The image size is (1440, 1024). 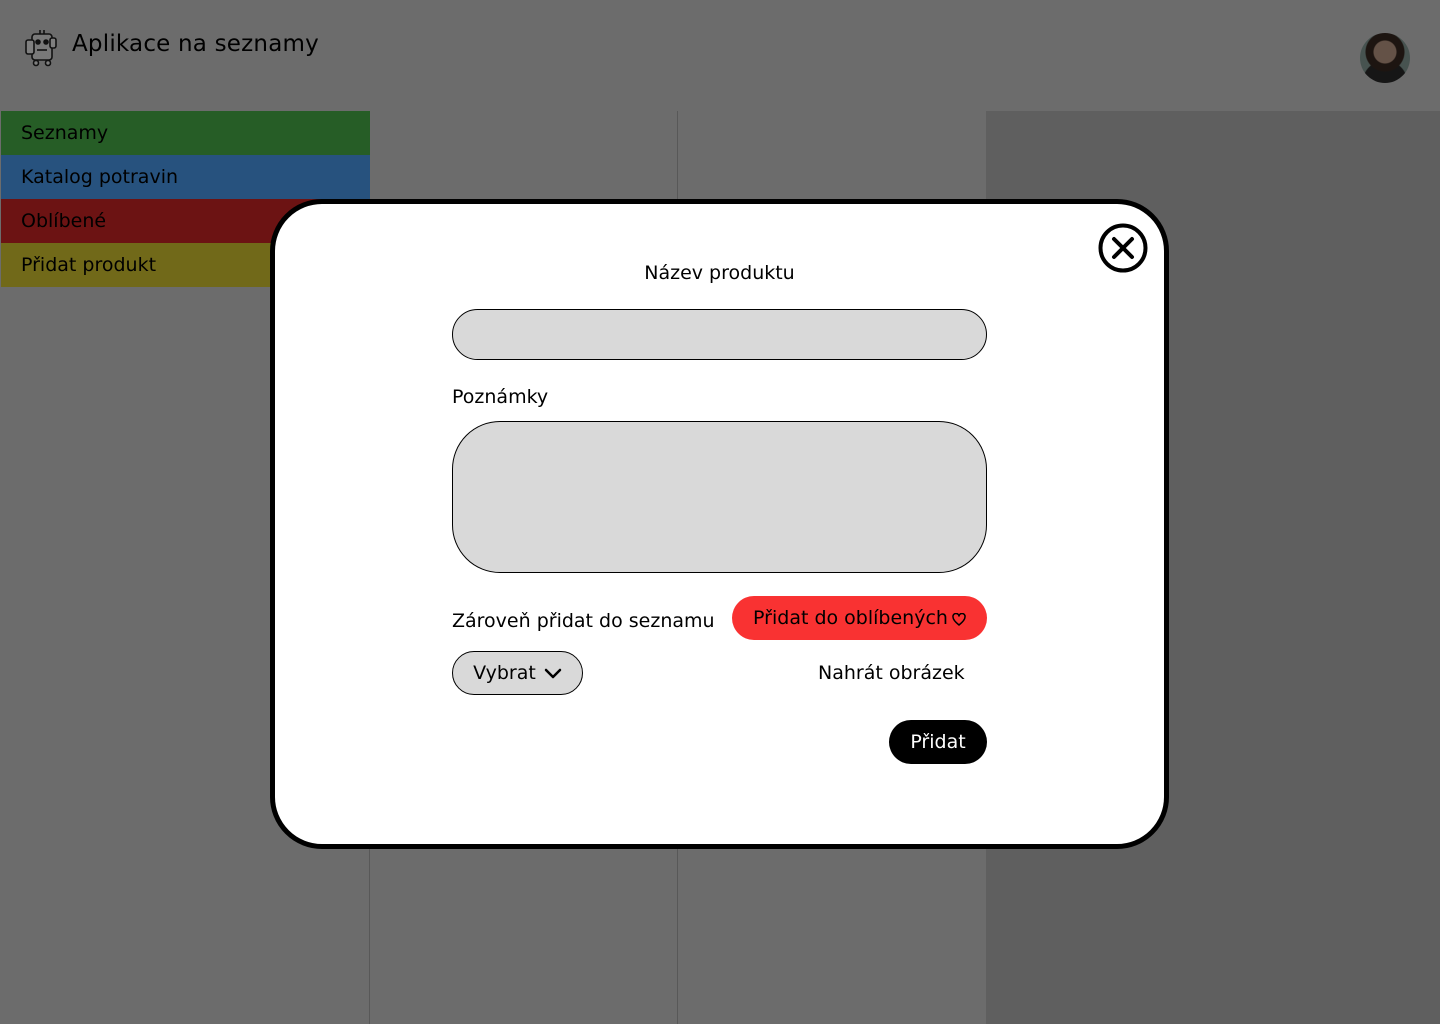 What do you see at coordinates (583, 621) in the screenshot?
I see `add-to-list-label: Zároveň přidat do seznamu` at bounding box center [583, 621].